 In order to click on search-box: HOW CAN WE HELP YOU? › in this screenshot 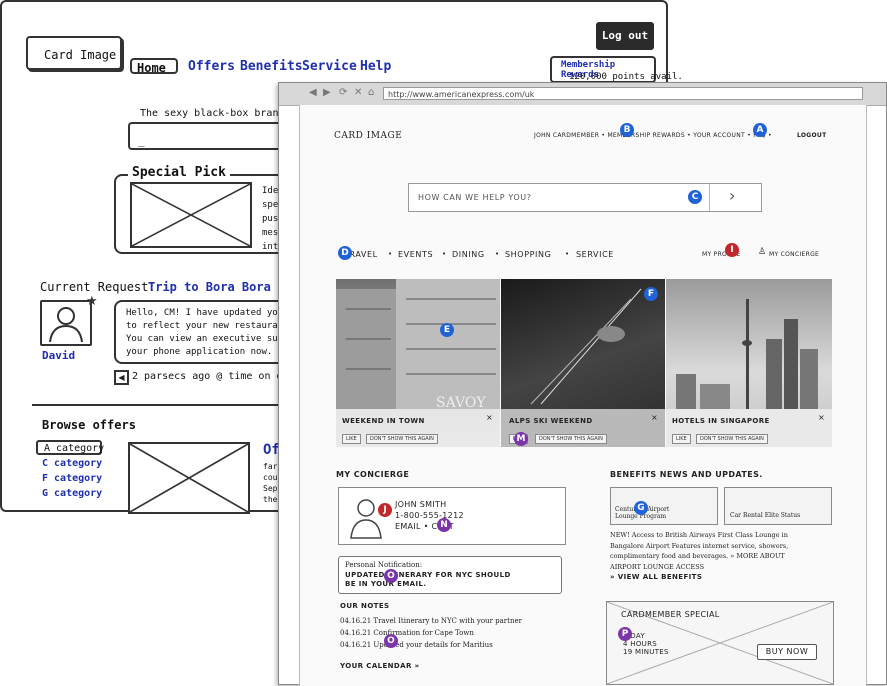, I will do `click(585, 197)`.